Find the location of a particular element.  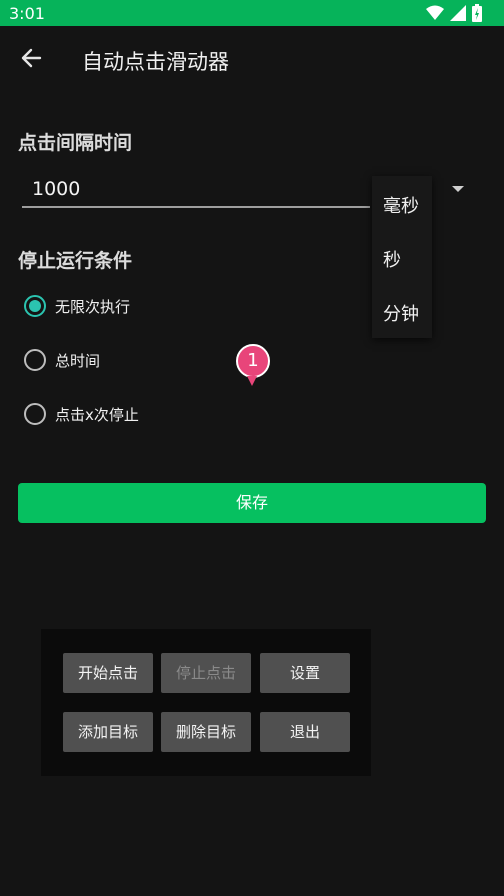

battery-icon is located at coordinates (477, 13).